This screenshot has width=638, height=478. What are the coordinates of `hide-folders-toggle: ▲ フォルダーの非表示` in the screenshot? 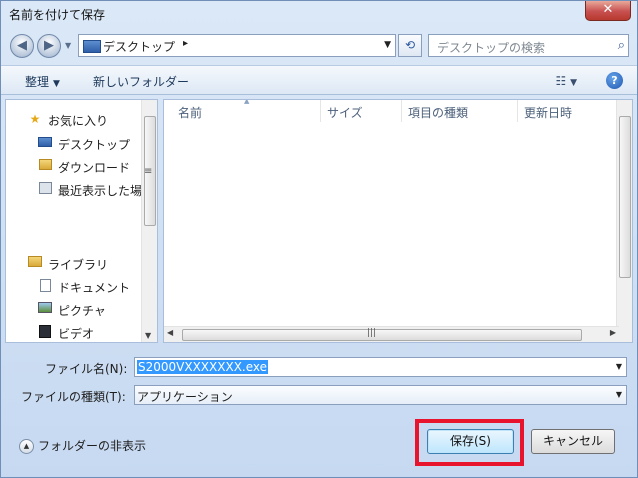 It's located at (82, 445).